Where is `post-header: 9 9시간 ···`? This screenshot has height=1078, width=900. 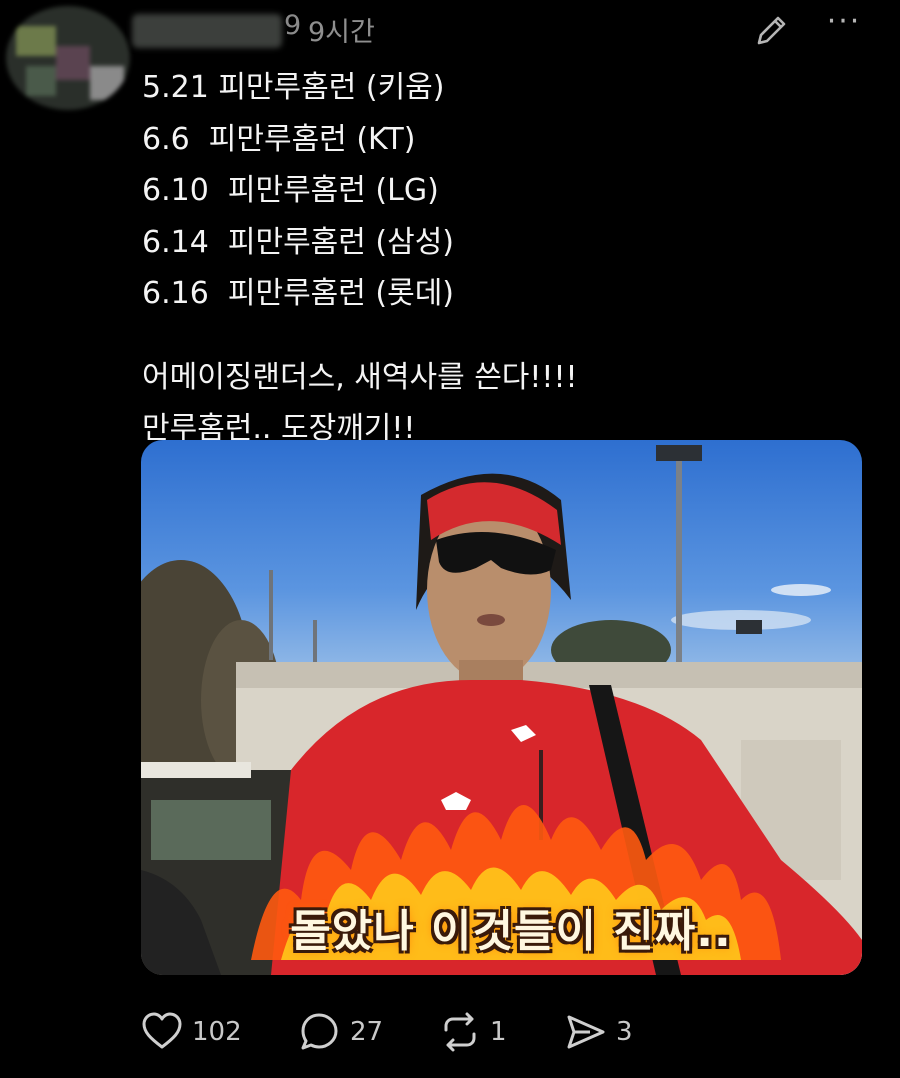 post-header: 9 9시간 ··· is located at coordinates (450, 55).